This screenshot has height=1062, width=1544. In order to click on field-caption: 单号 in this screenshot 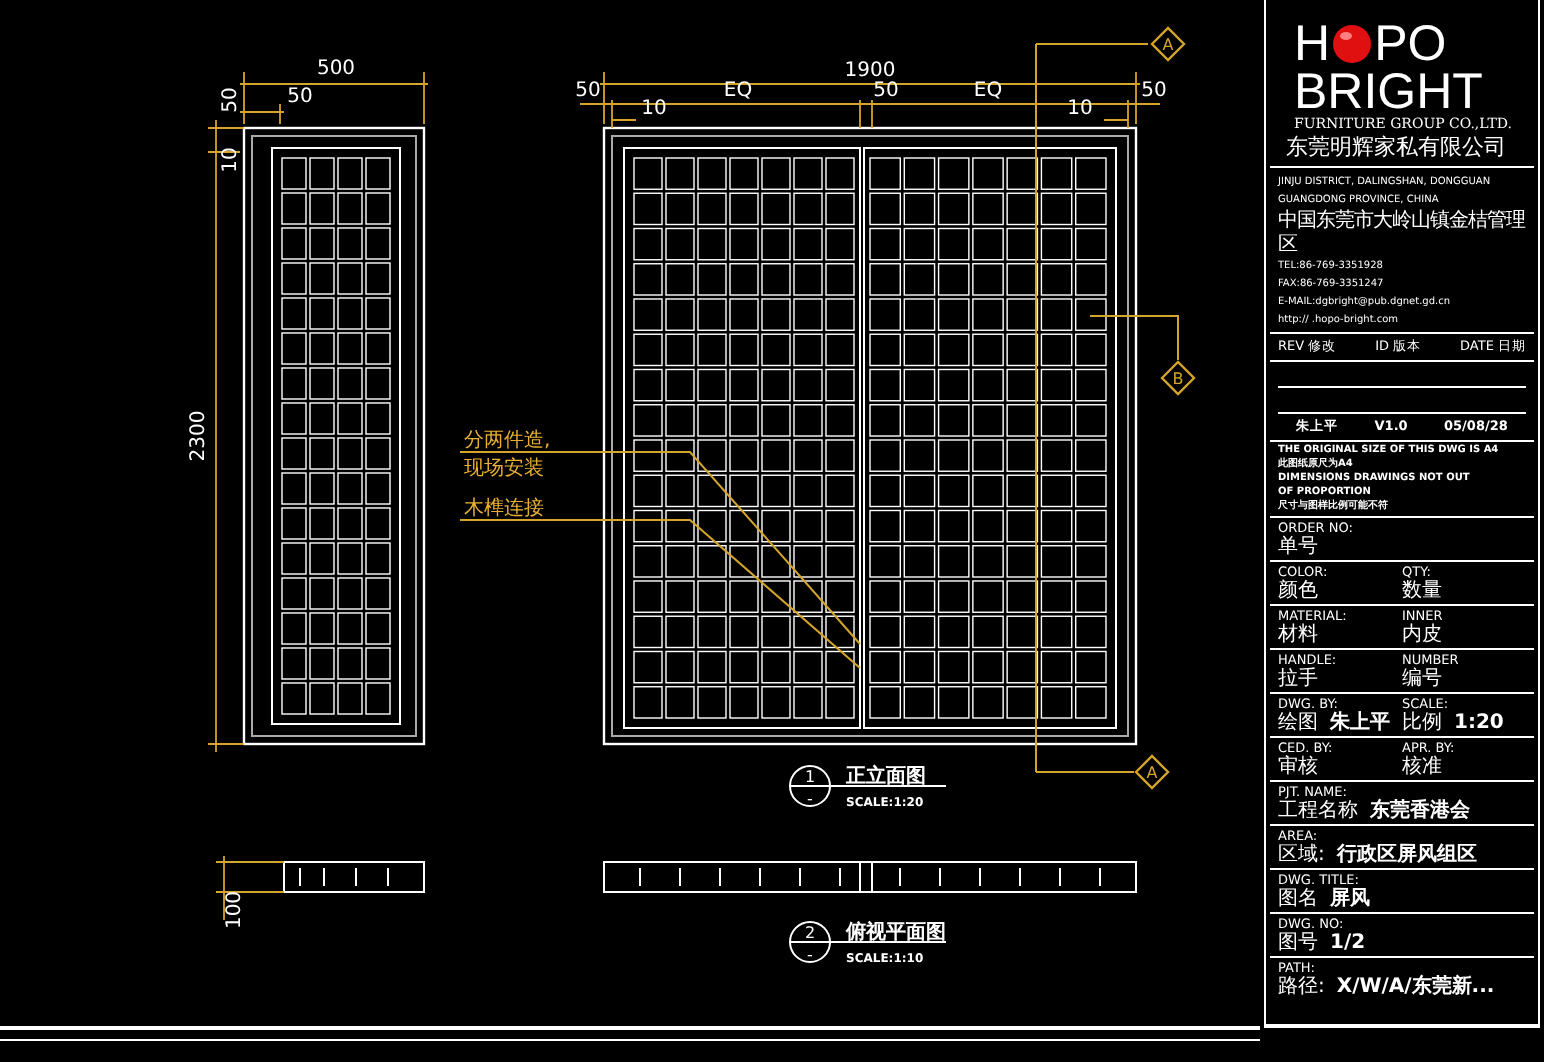, I will do `click(1298, 547)`.